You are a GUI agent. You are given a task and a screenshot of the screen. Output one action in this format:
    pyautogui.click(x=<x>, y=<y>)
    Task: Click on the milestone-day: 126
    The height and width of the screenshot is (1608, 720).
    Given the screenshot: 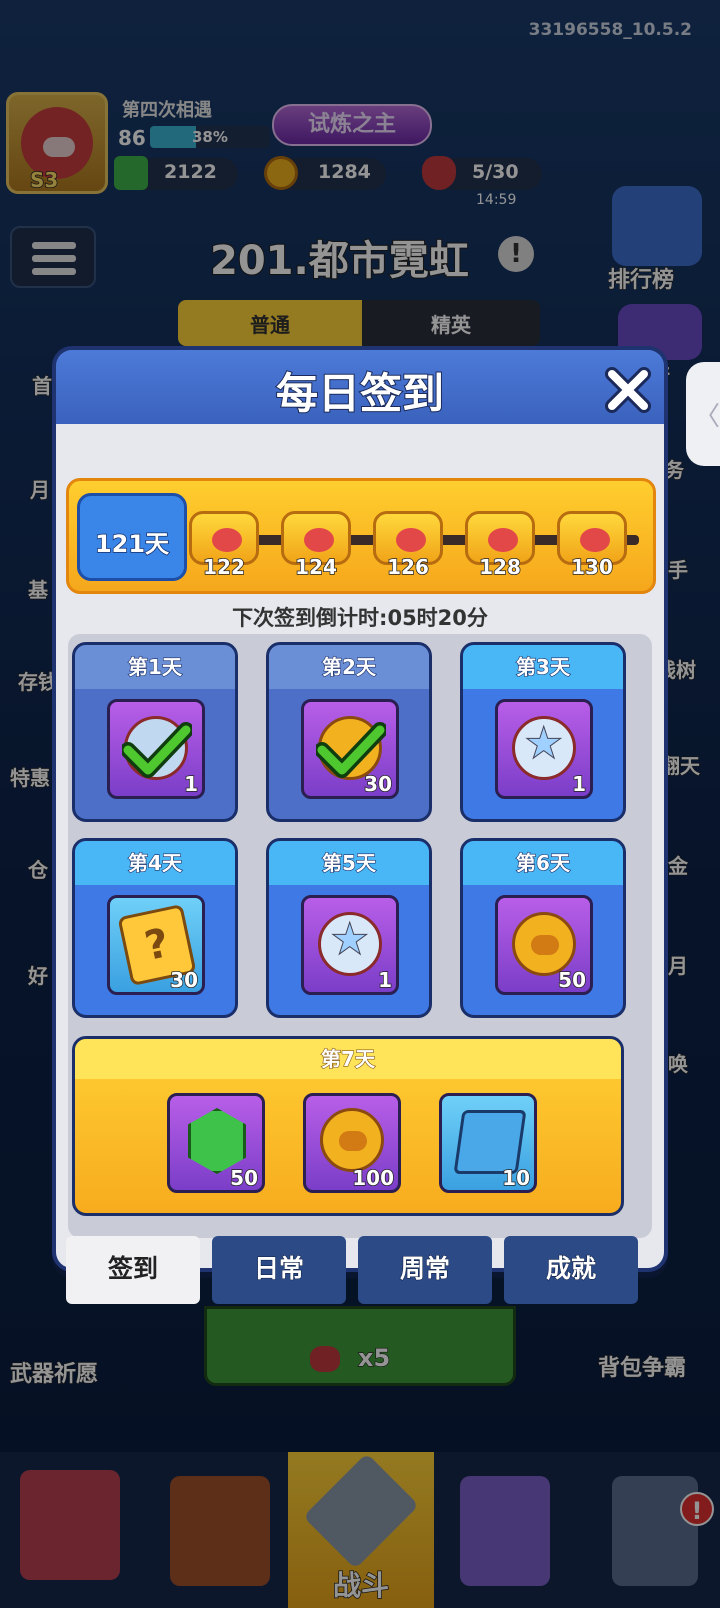 What is the action you would take?
    pyautogui.click(x=407, y=567)
    